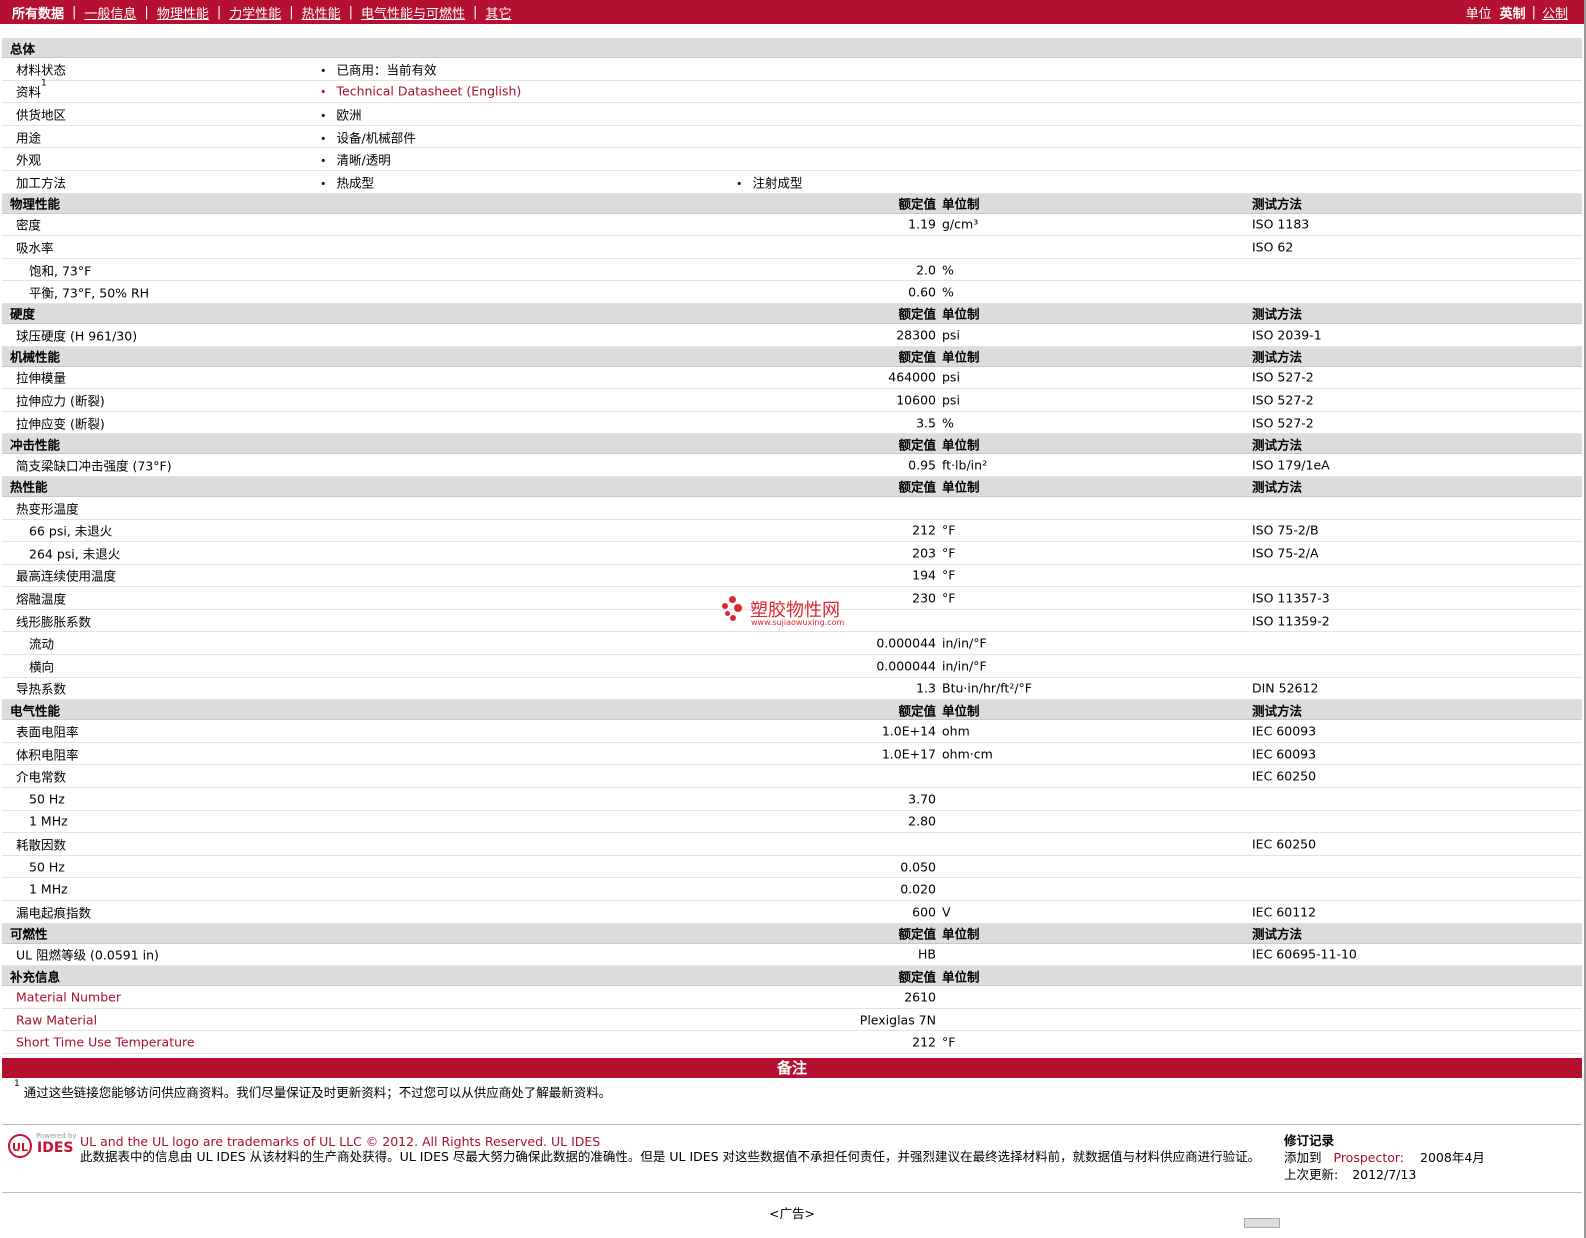 The image size is (1586, 1238). Describe the element at coordinates (1283, 377) in the screenshot. I see `test-method: ISO 527-2` at that location.